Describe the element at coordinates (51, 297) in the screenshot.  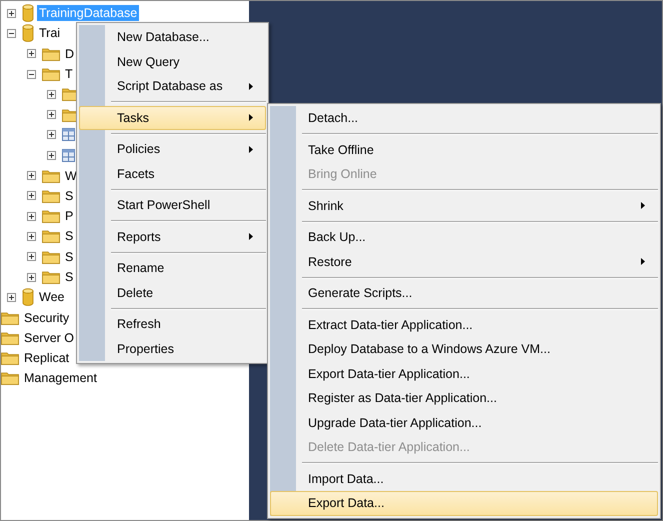
I see `tree-item: Wee` at that location.